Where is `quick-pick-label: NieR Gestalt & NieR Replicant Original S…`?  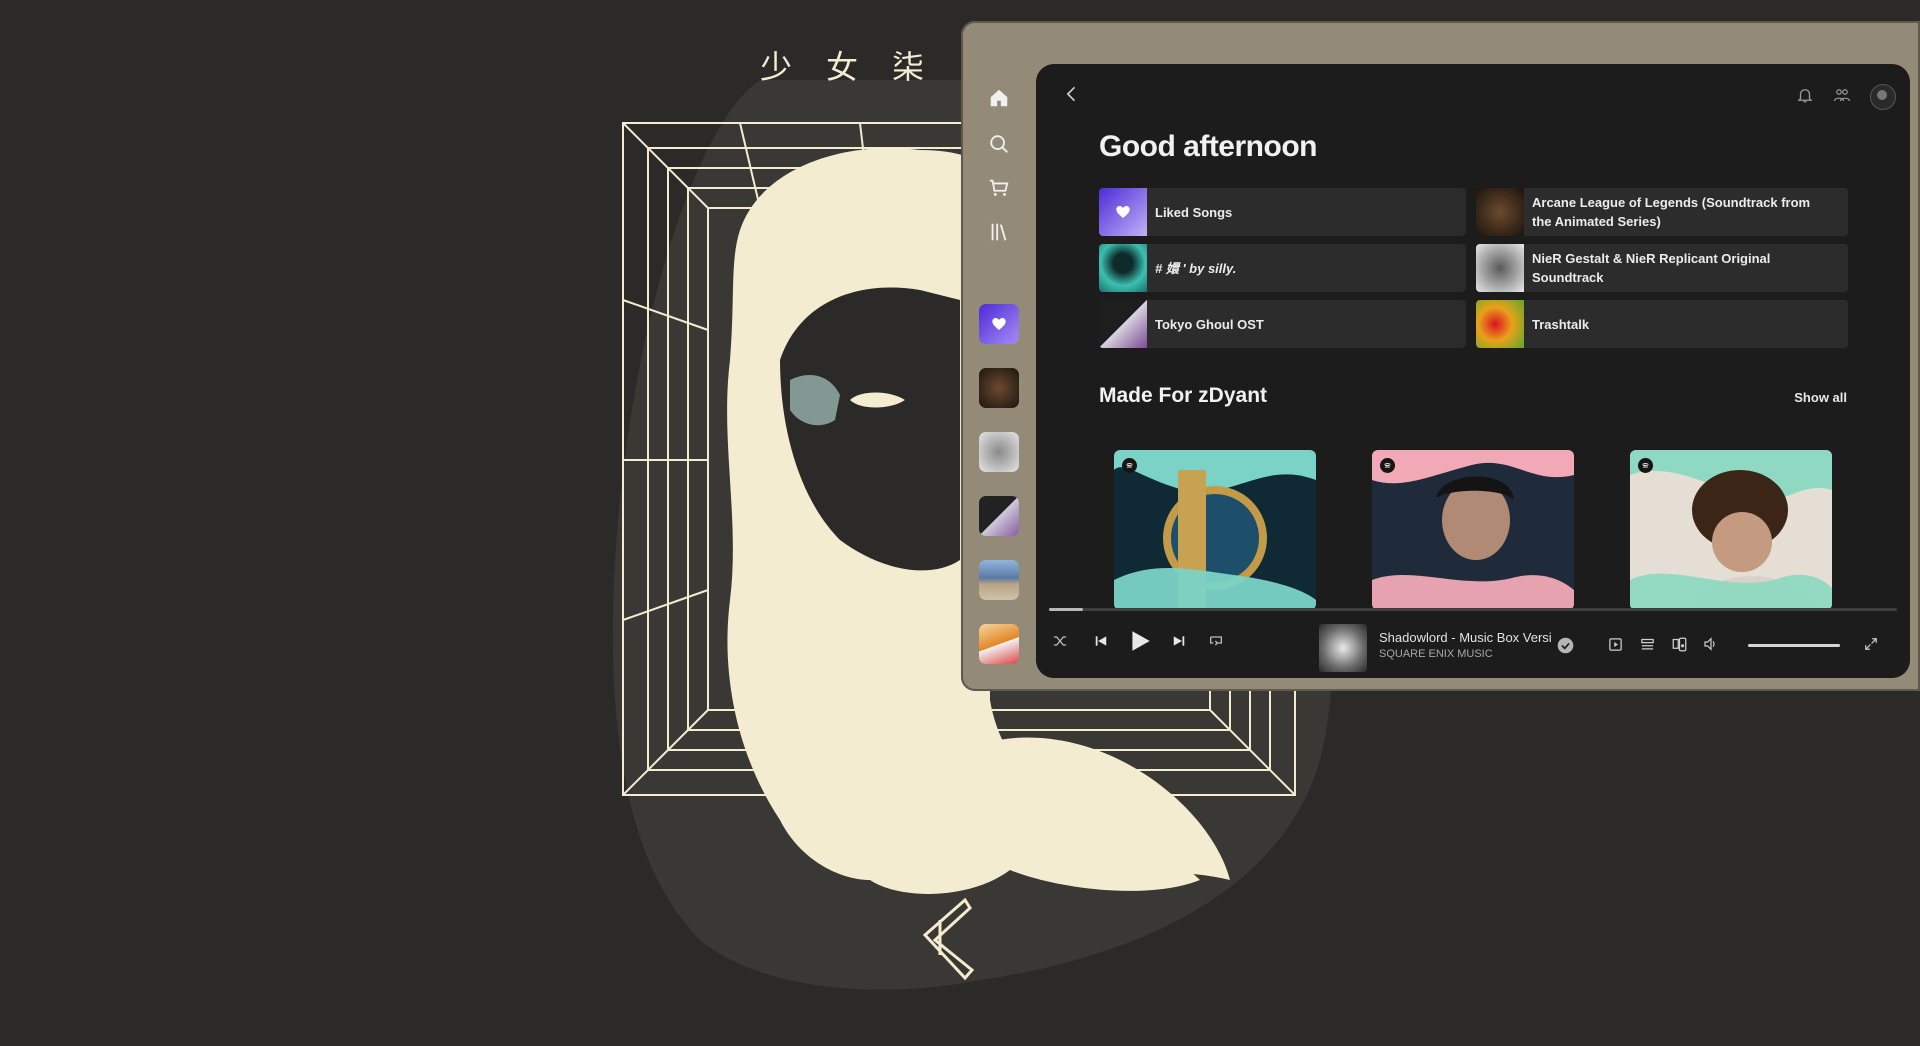
quick-pick-label: NieR Gestalt & NieR Replicant Original S… is located at coordinates (1651, 268).